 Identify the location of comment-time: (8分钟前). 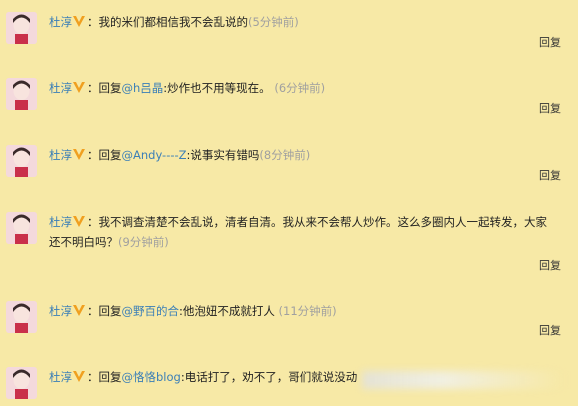
(285, 155).